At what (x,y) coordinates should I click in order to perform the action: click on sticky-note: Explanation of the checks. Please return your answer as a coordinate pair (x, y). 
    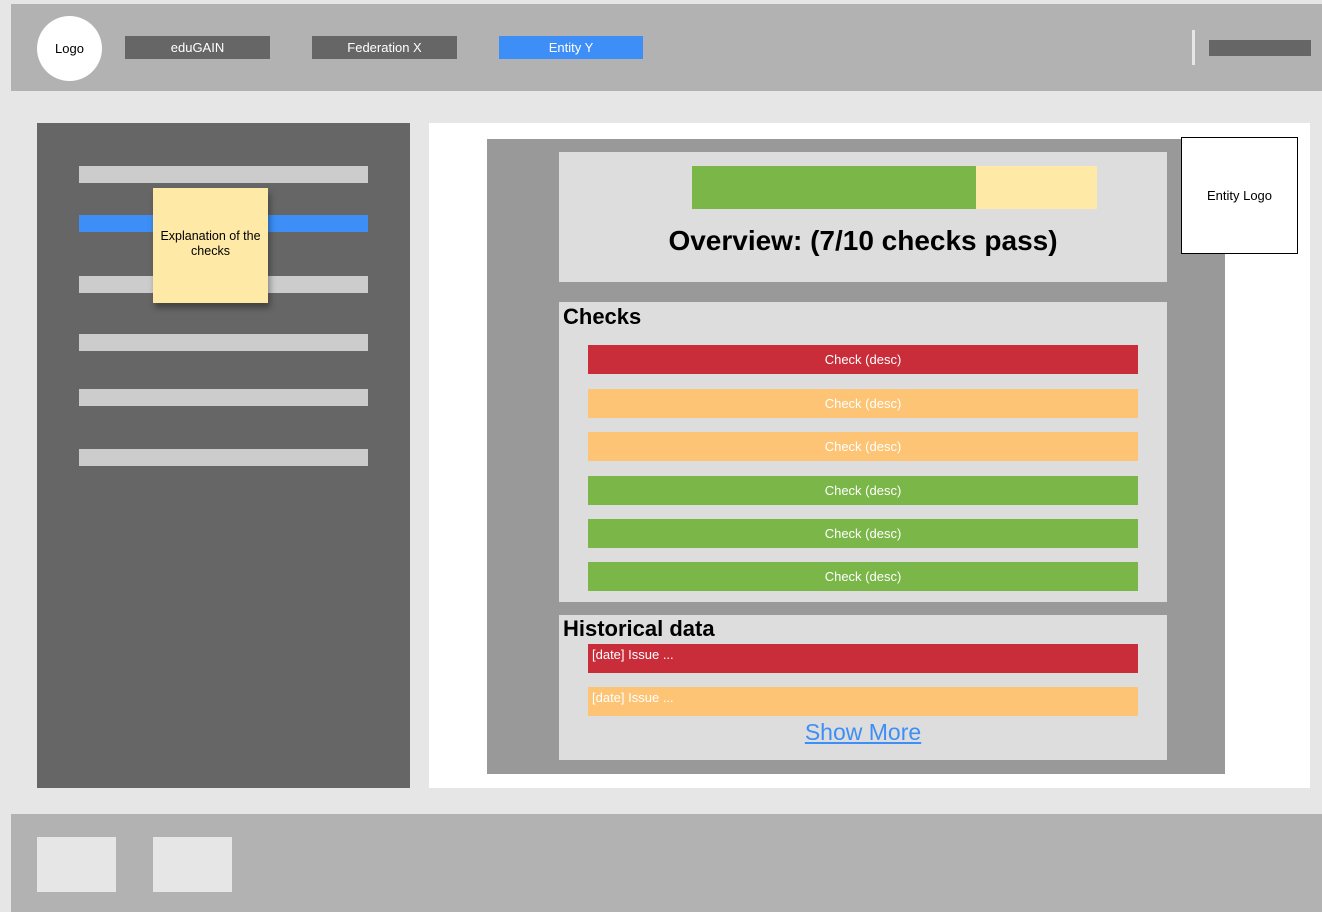
    Looking at the image, I should click on (210, 245).